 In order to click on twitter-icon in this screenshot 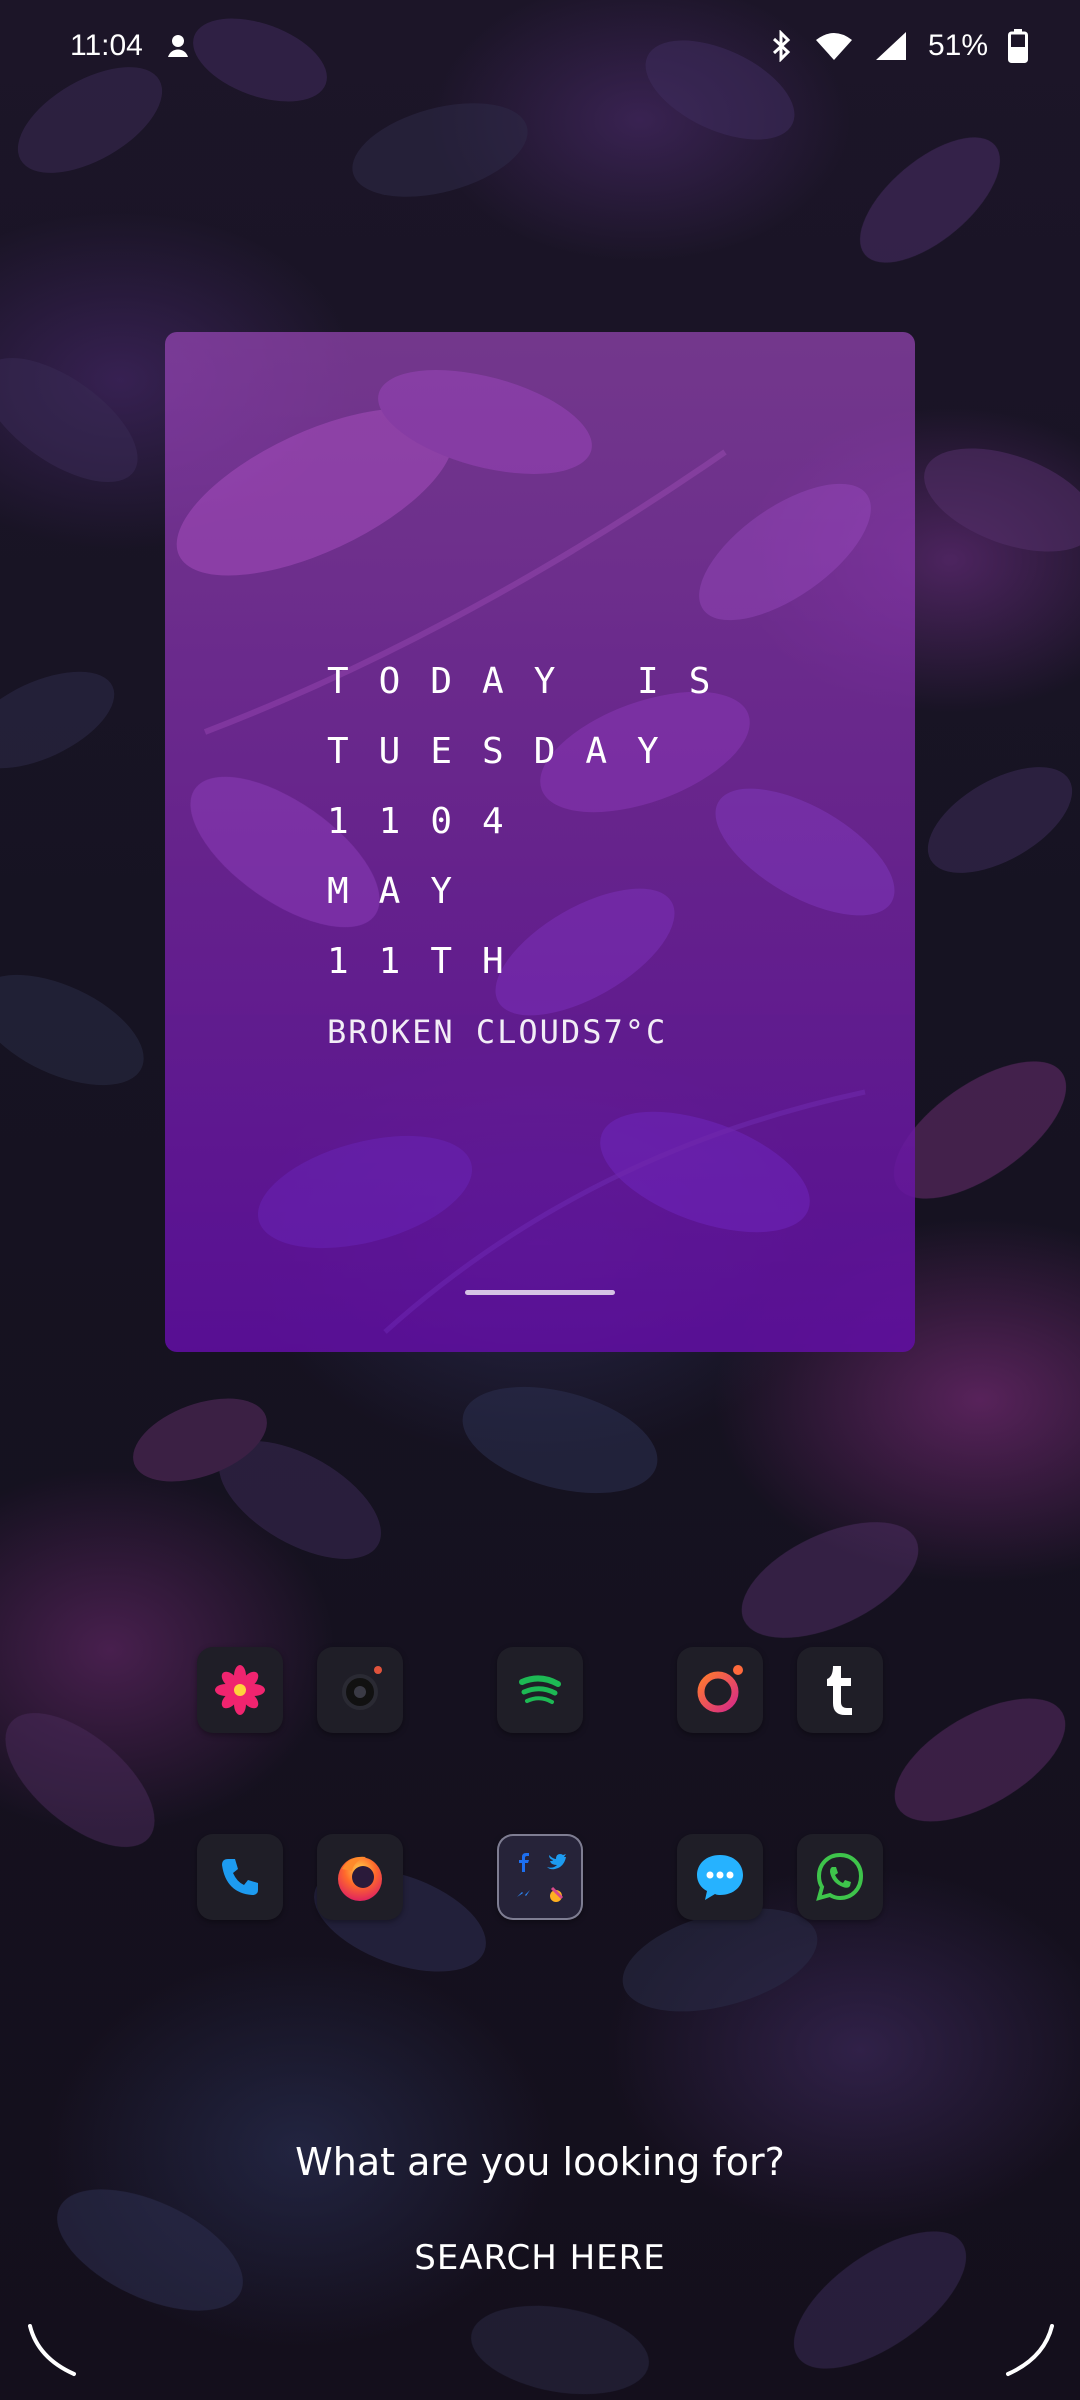, I will do `click(556, 1861)`.